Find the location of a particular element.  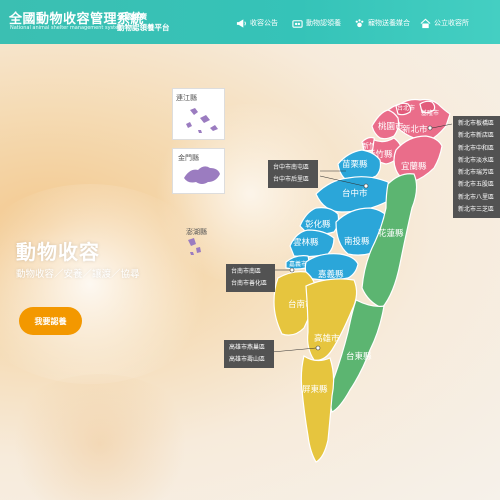

tainan-districts-callout: 台南市南區 台南市善化區 is located at coordinates (250, 278).